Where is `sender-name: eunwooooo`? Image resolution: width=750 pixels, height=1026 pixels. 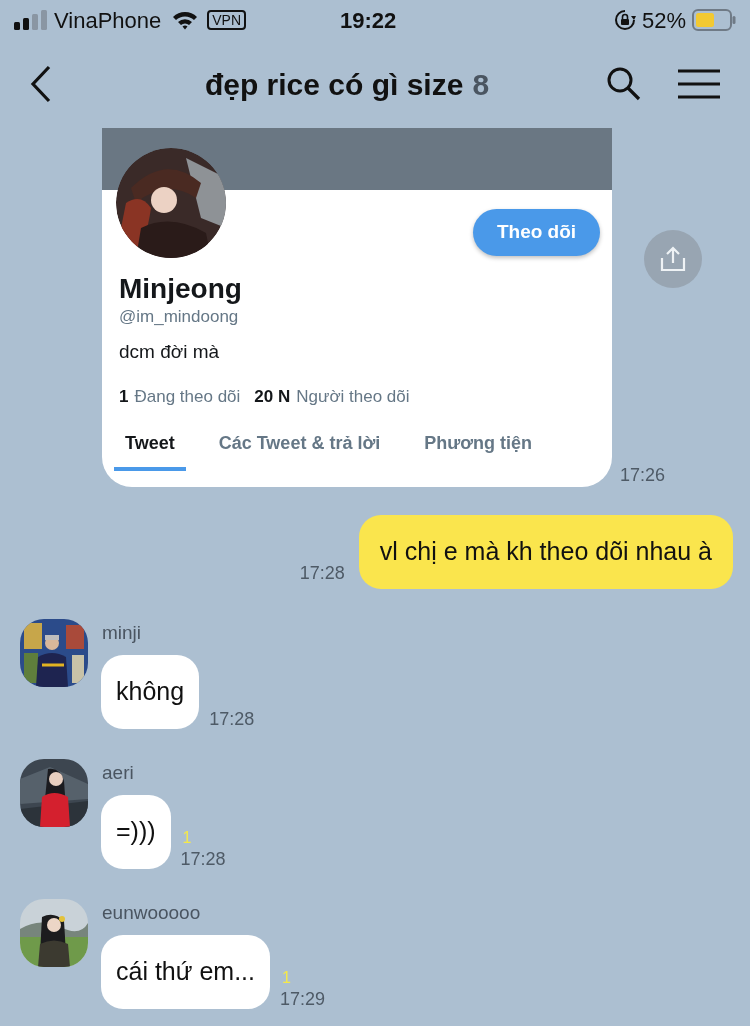
sender-name: eunwooooo is located at coordinates (152, 913).